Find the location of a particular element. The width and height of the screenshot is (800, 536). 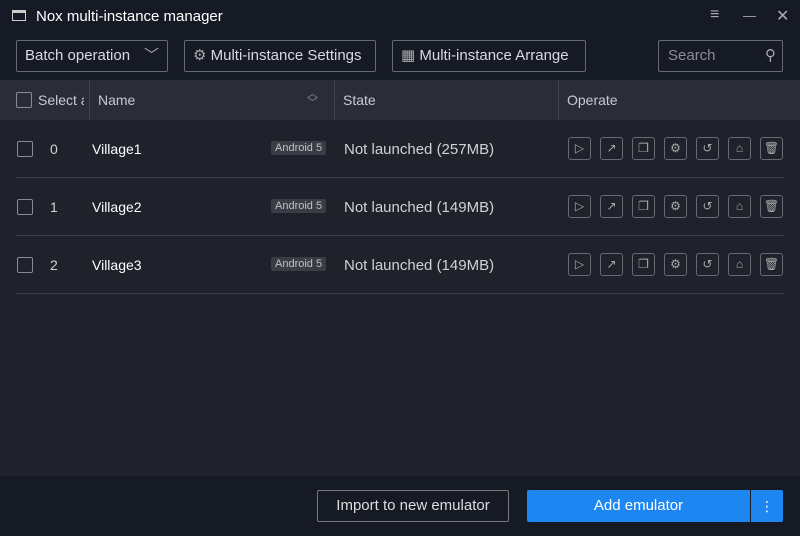

select-all-checkbox is located at coordinates (24, 100).